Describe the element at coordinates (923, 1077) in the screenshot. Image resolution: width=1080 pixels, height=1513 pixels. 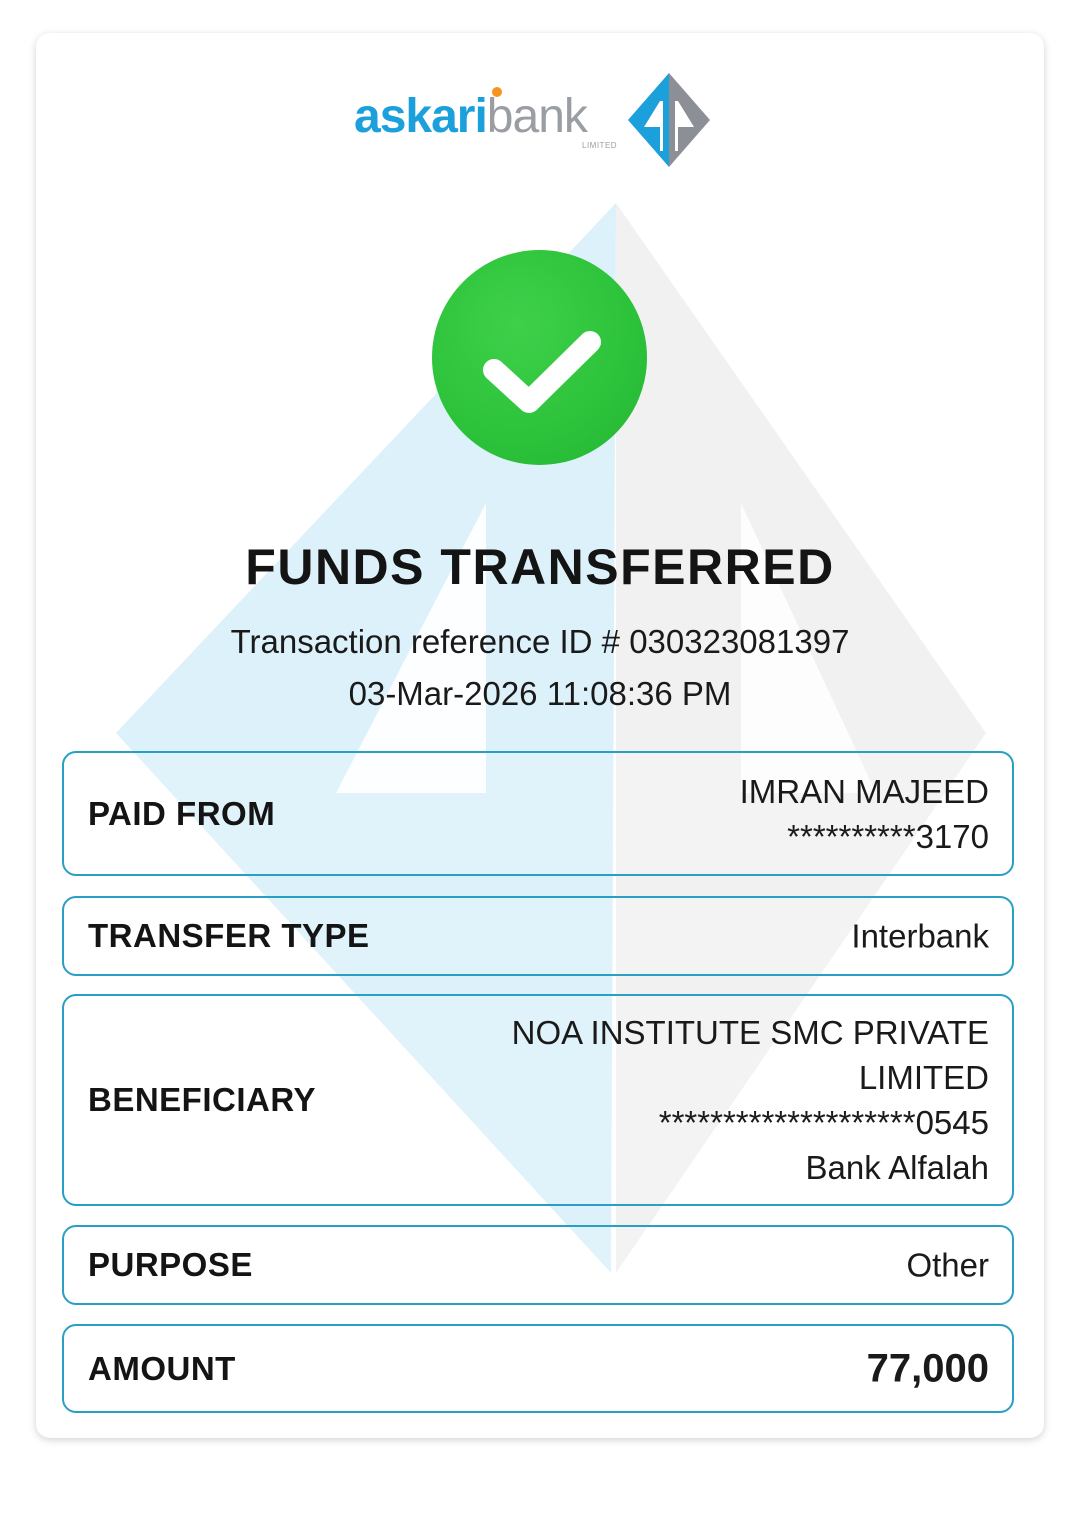
I see `beneficiary-name-line2: LIMITED` at that location.